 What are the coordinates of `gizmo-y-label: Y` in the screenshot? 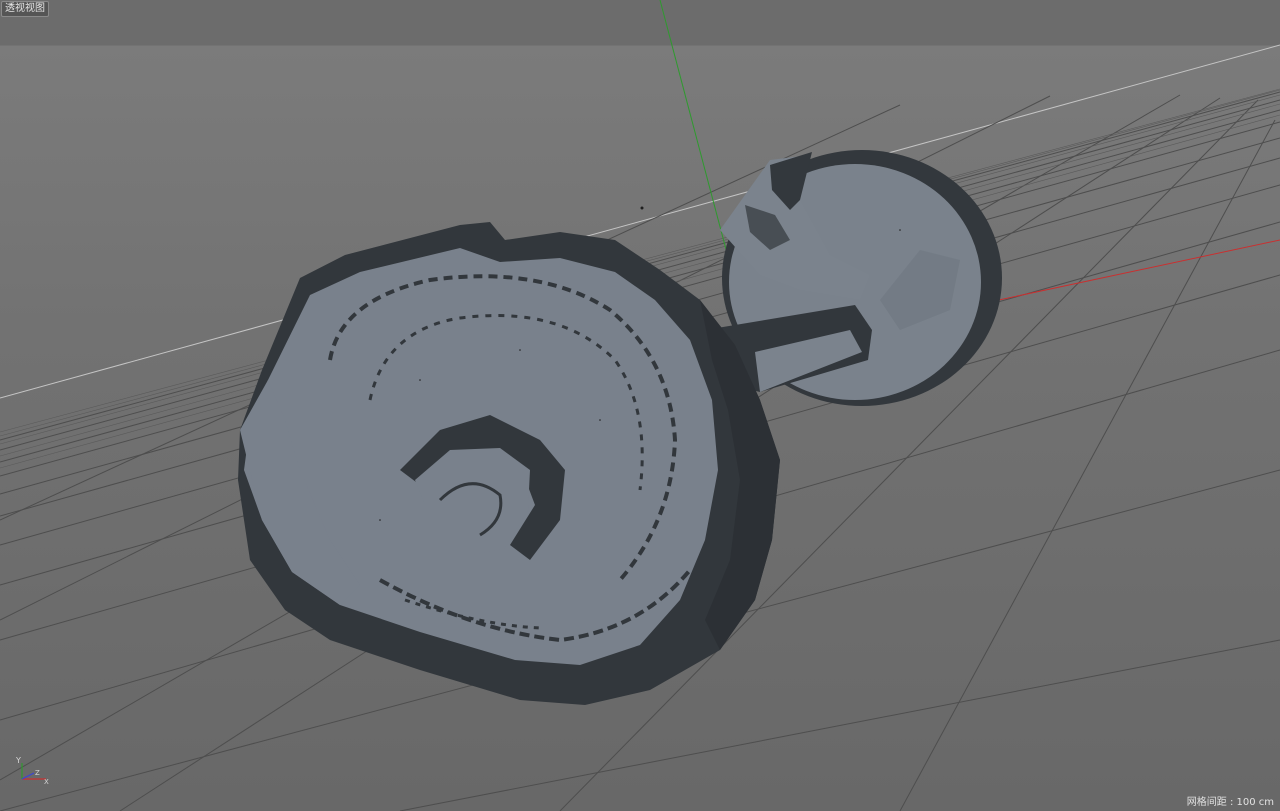 It's located at (18, 760).